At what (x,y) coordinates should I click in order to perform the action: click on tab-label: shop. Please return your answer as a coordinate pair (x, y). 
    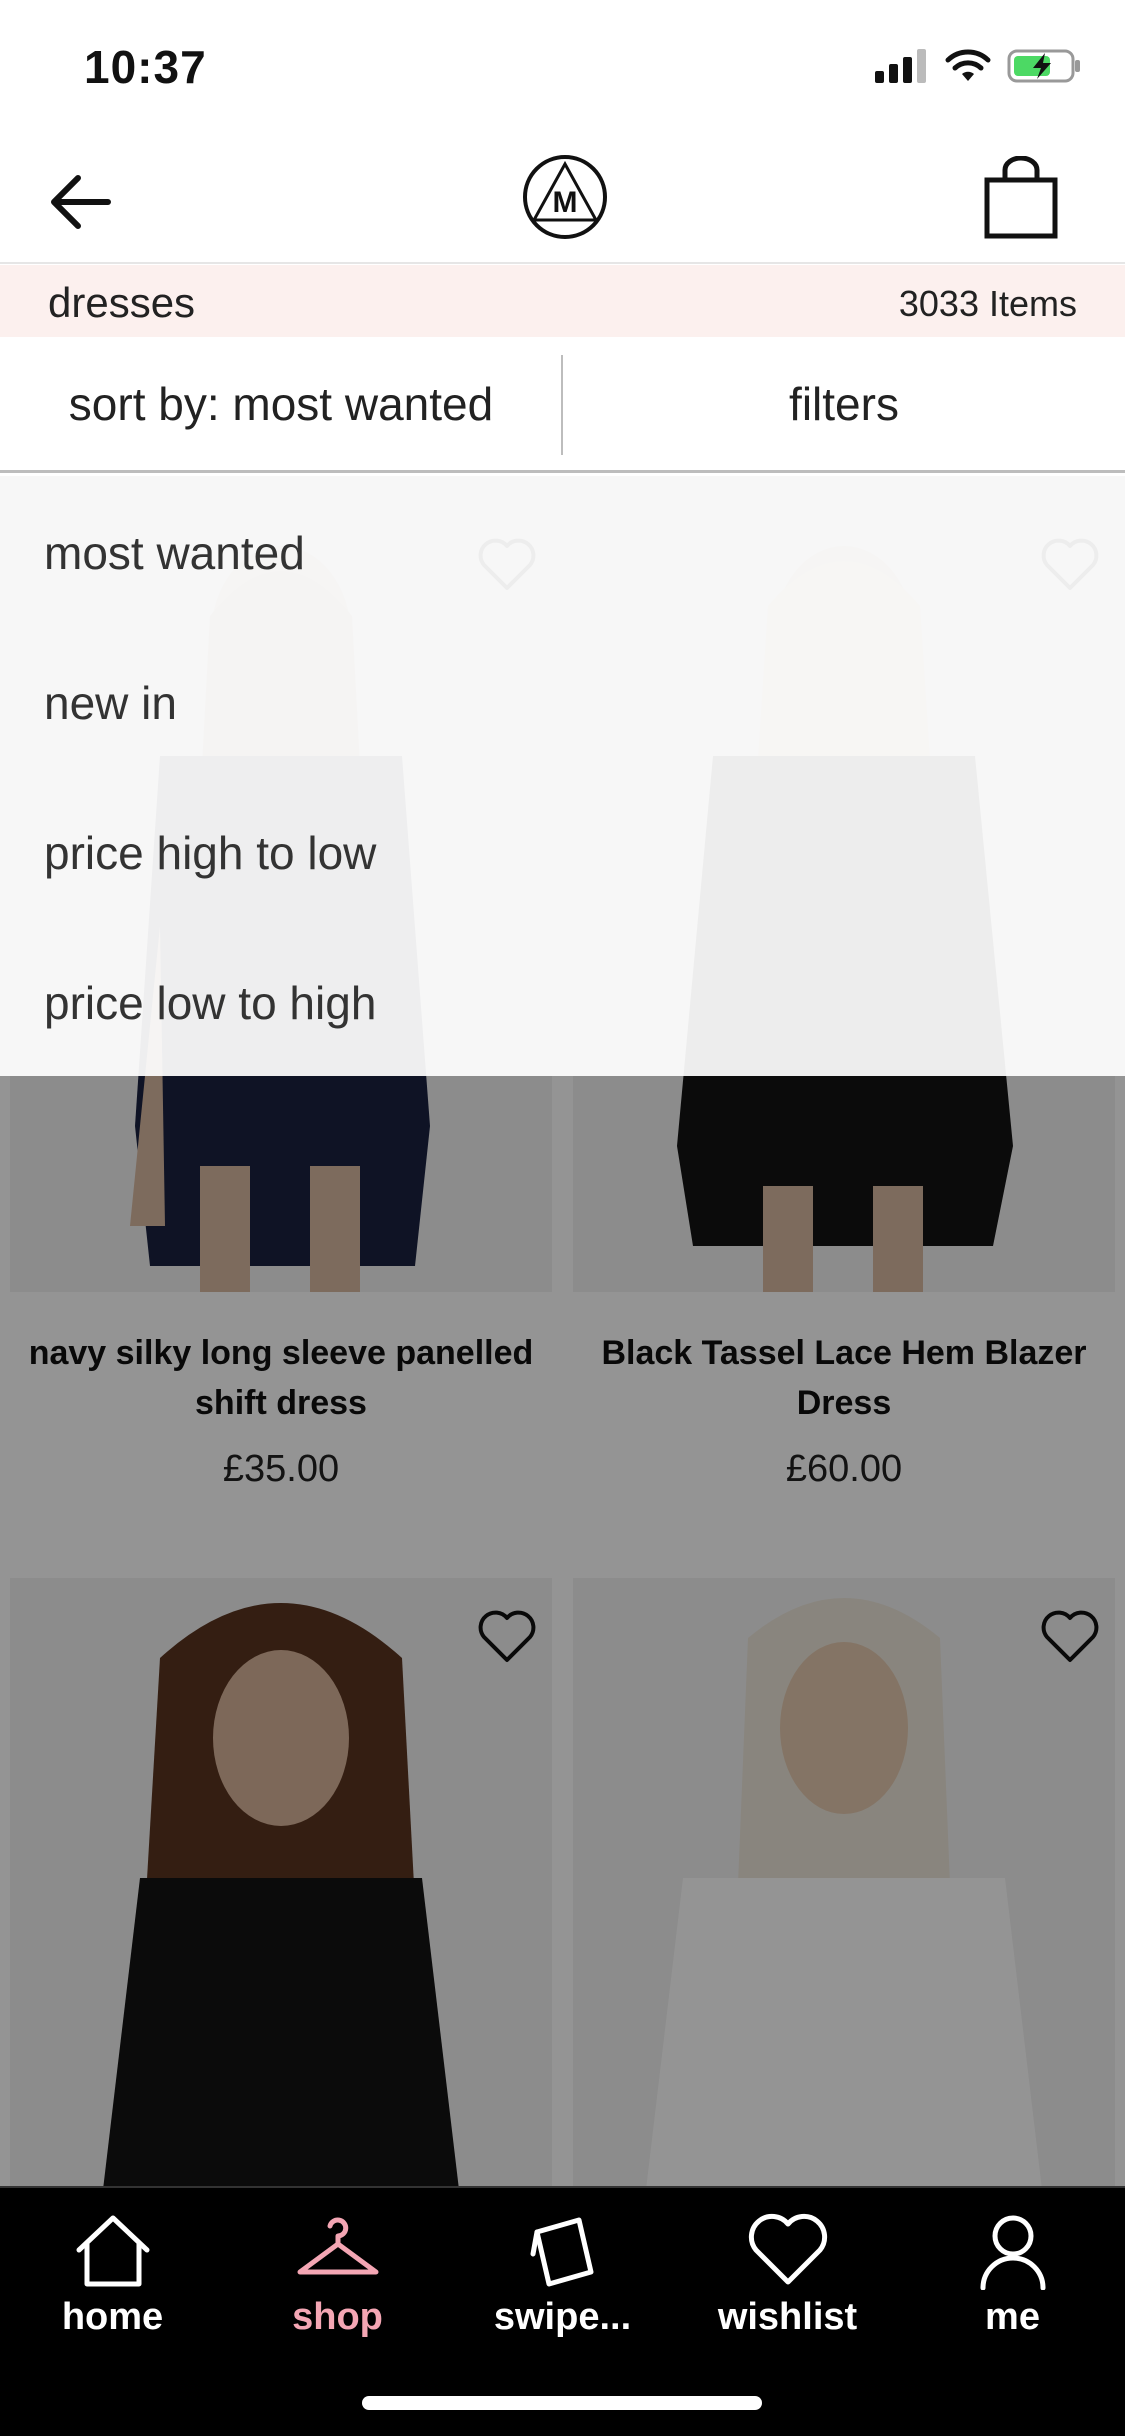
    Looking at the image, I should click on (337, 2317).